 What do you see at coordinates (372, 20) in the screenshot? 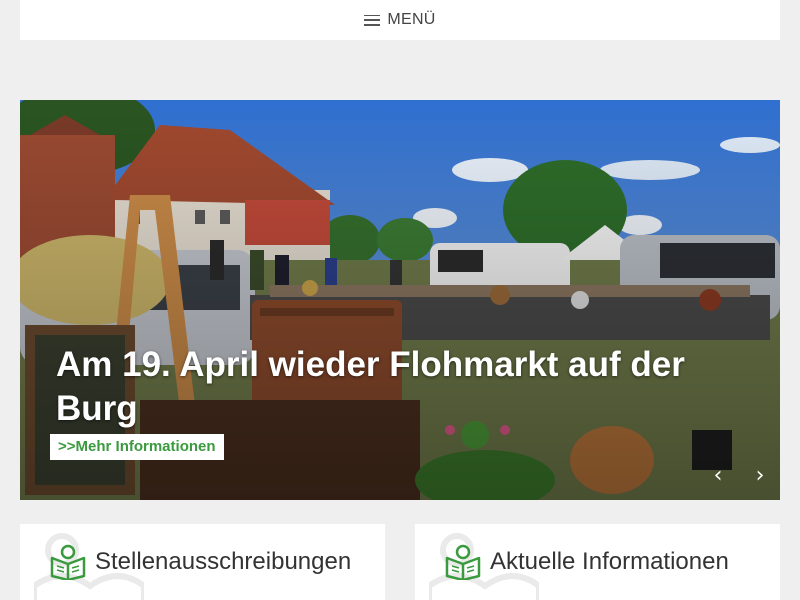
I see `hamburger-icon` at bounding box center [372, 20].